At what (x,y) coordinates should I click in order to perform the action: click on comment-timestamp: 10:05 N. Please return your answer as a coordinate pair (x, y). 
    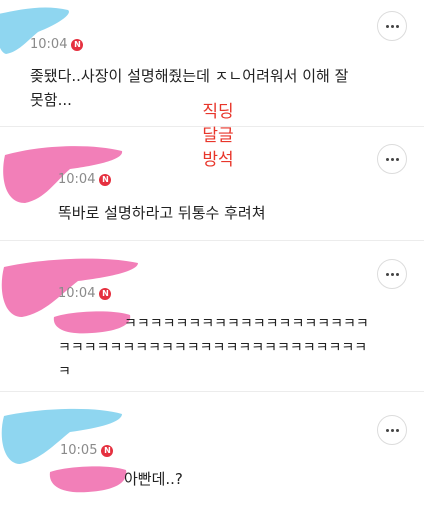
    Looking at the image, I should click on (87, 450).